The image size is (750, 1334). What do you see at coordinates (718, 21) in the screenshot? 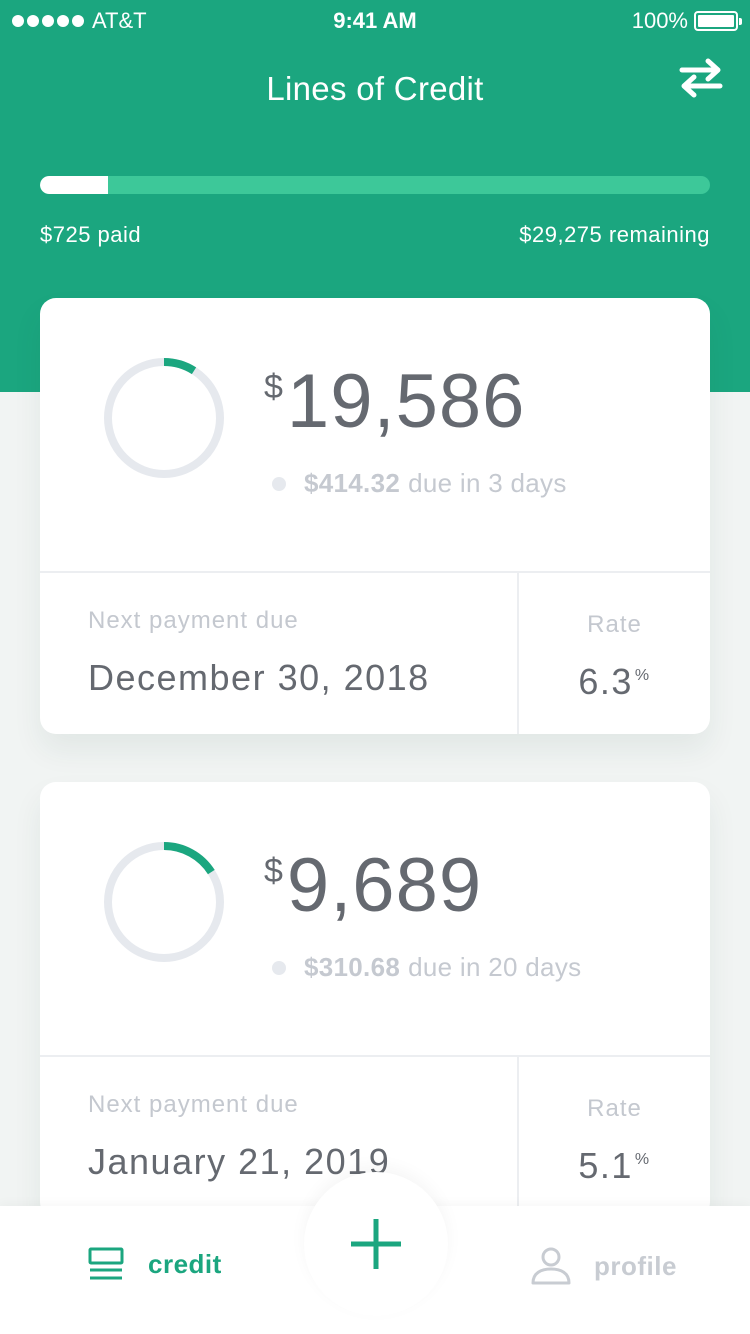
I see `battery-icon` at bounding box center [718, 21].